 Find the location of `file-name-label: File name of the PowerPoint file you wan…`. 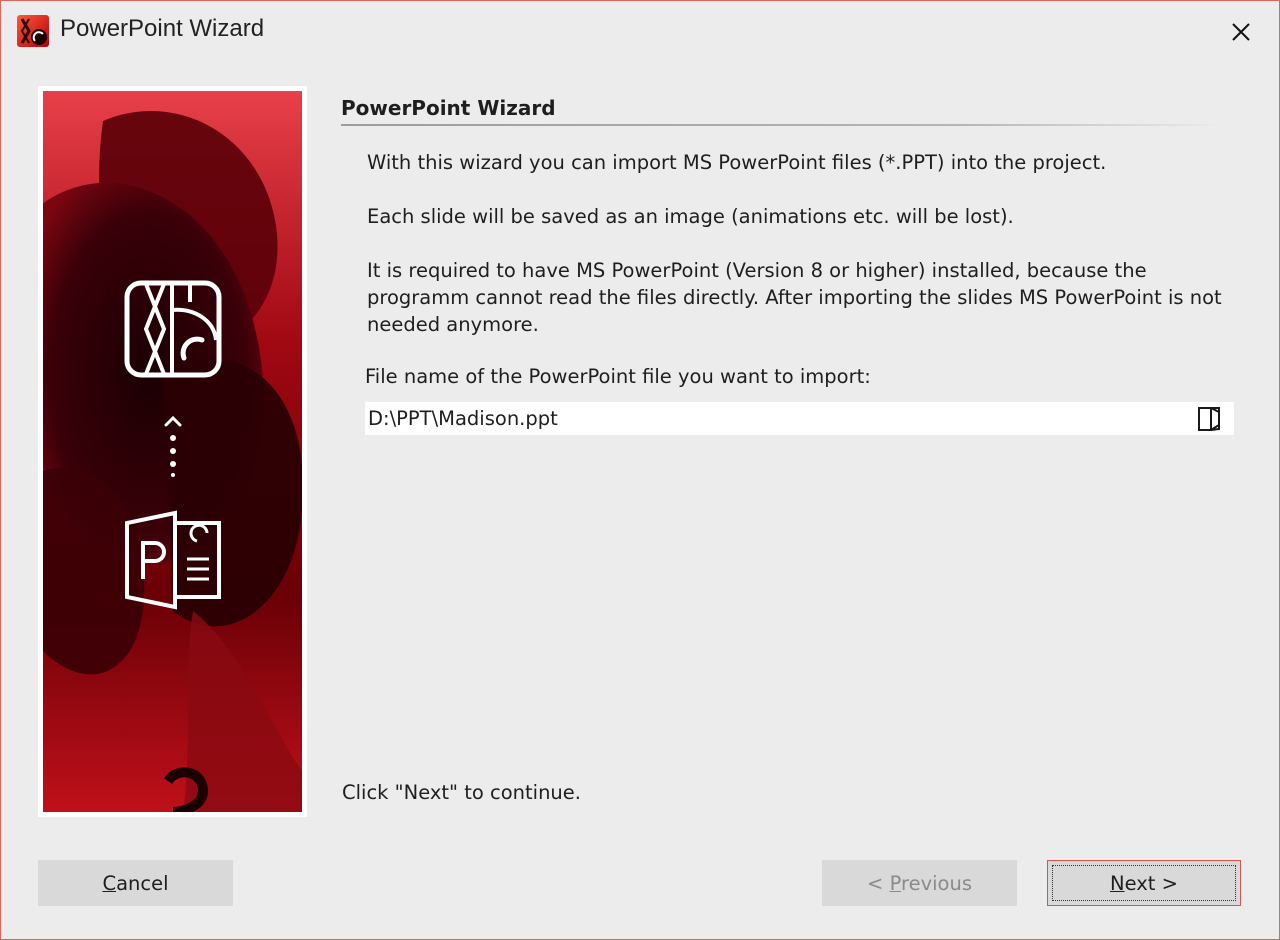

file-name-label: File name of the PowerPoint file you wan… is located at coordinates (618, 376).